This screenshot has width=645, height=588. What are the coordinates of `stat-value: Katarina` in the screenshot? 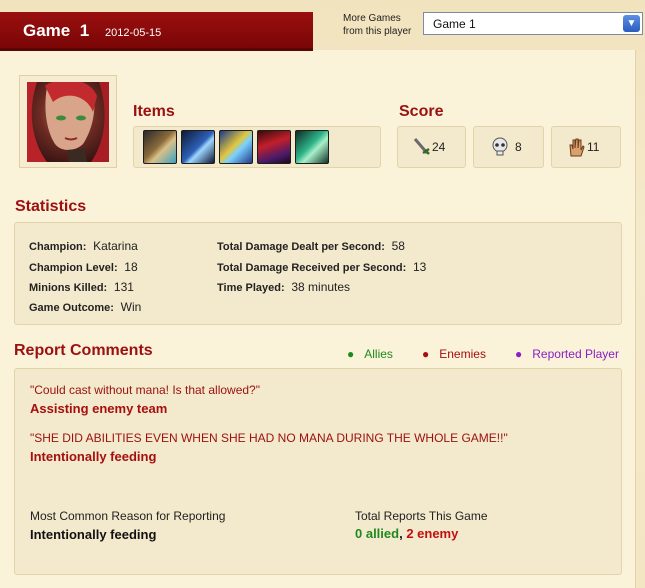 It's located at (115, 246).